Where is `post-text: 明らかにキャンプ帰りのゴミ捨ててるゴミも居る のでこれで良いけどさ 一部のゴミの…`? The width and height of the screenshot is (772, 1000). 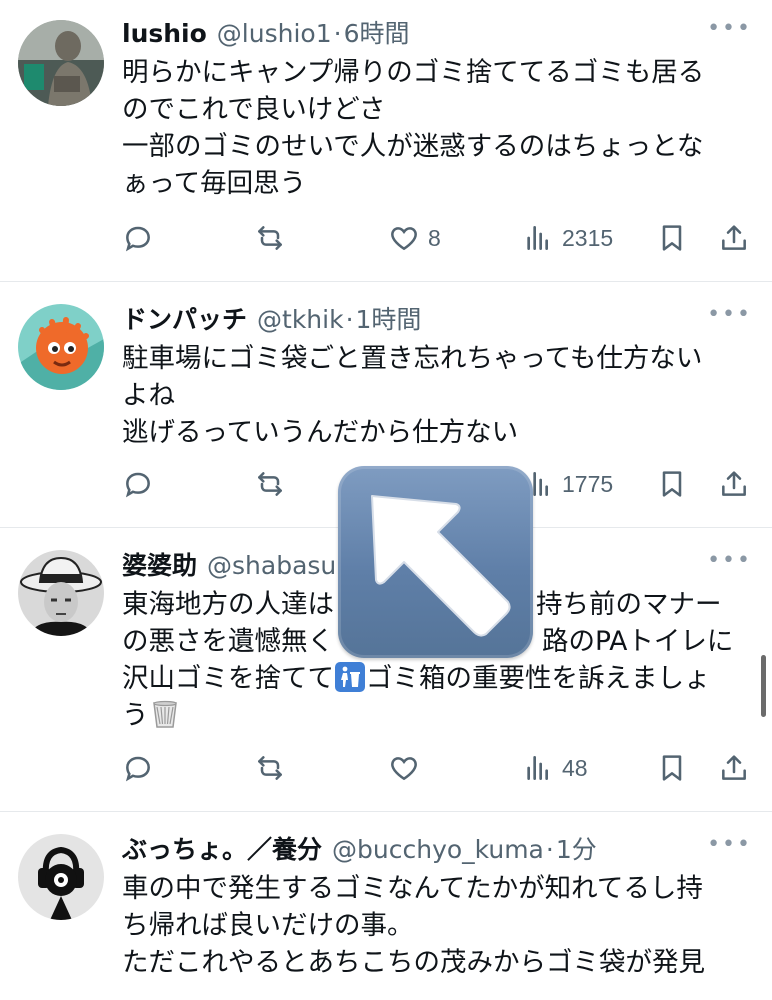
post-text: 明らかにキャンプ帰りのゴミ捨ててるゴミも居る のでこれで良いけどさ 一部のゴミの… is located at coordinates (432, 128).